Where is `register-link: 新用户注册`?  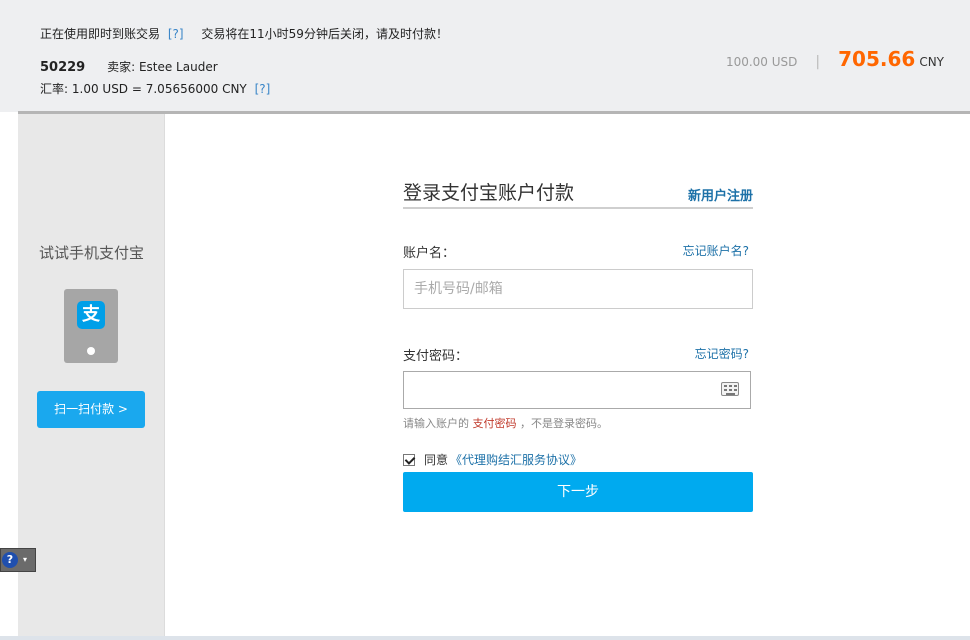
register-link: 新用户注册 is located at coordinates (720, 194).